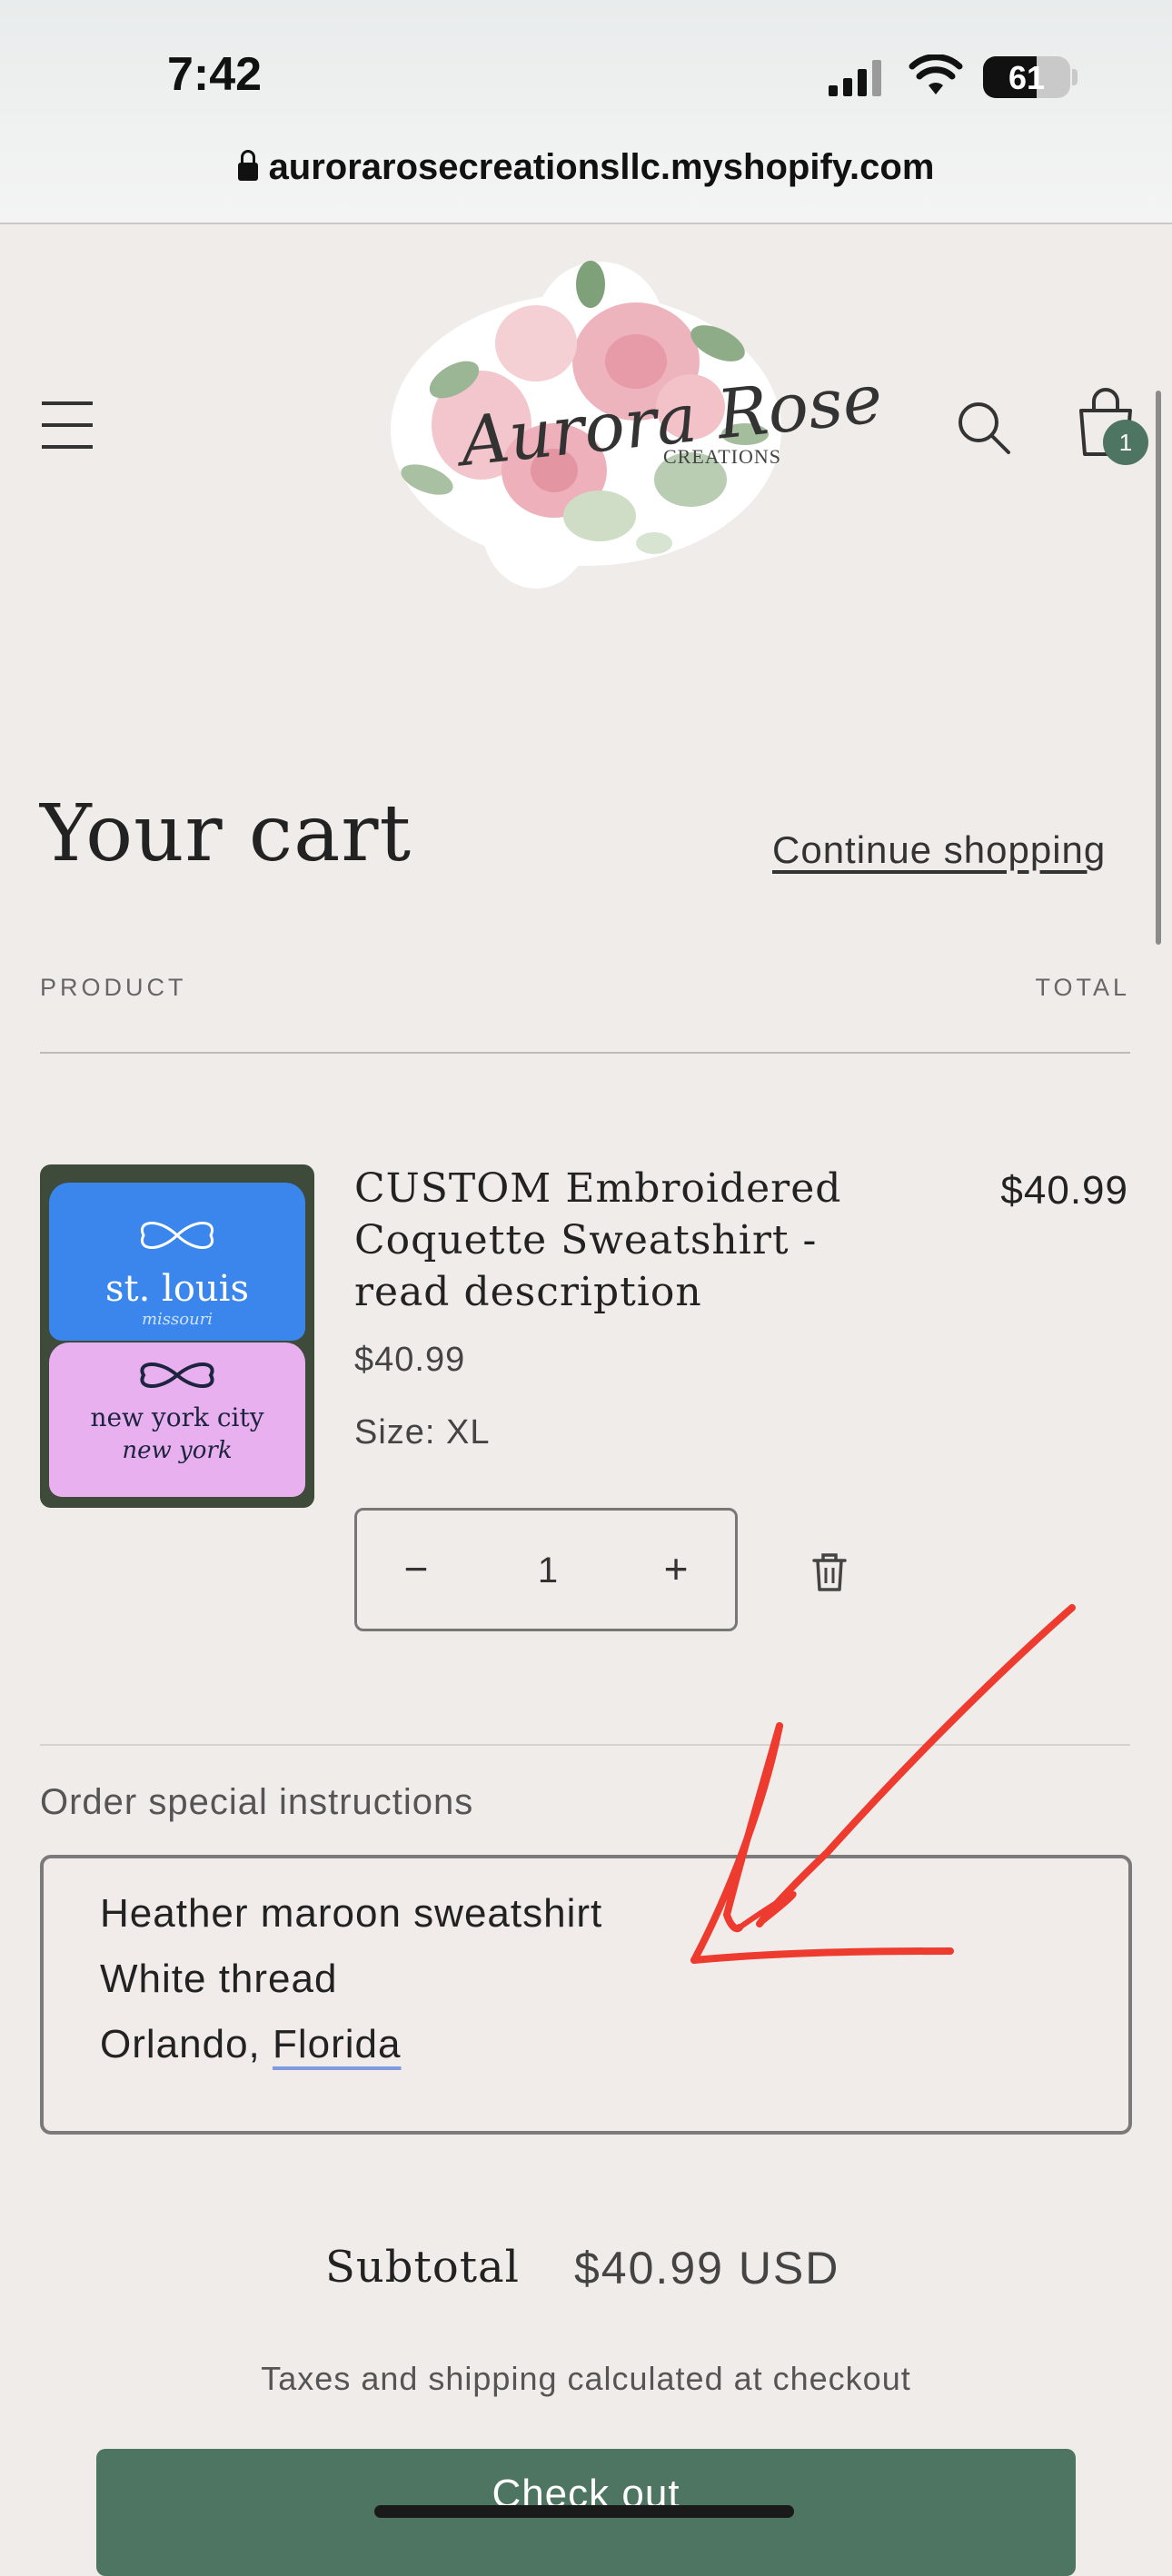 Image resolution: width=1172 pixels, height=2576 pixels. I want to click on instructions-line: Orlando, Florida, so click(250, 2045).